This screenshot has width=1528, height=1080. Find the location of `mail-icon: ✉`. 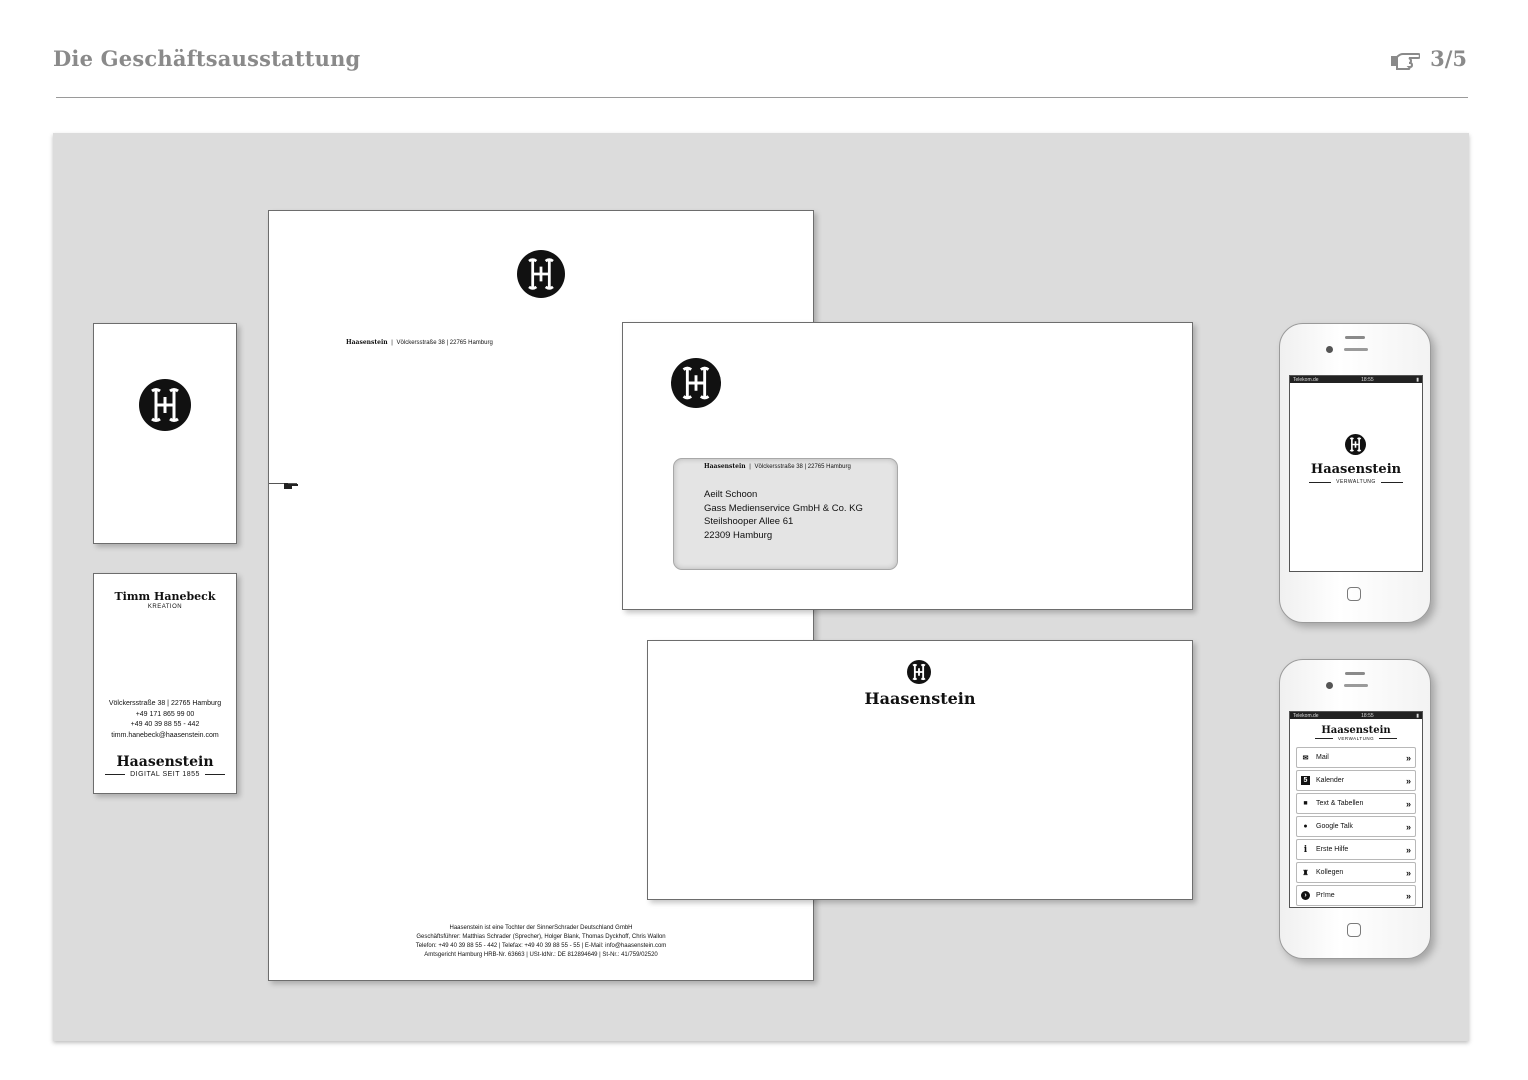

mail-icon: ✉ is located at coordinates (1305, 758).